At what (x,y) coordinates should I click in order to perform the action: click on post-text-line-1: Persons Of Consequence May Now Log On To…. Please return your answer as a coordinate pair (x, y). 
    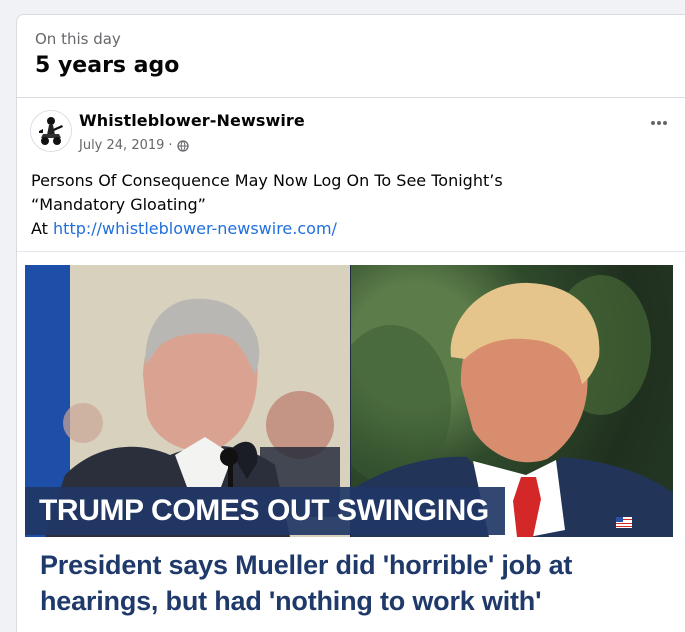
    Looking at the image, I should click on (267, 180).